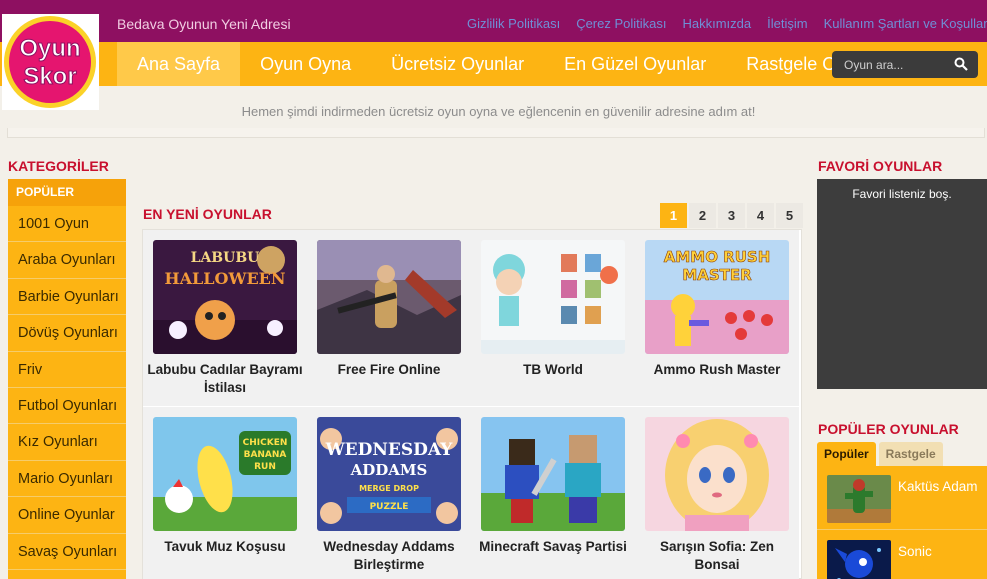 The image size is (987, 579). Describe the element at coordinates (225, 547) in the screenshot. I see `game-title: Tavuk Muz Koşusu` at that location.